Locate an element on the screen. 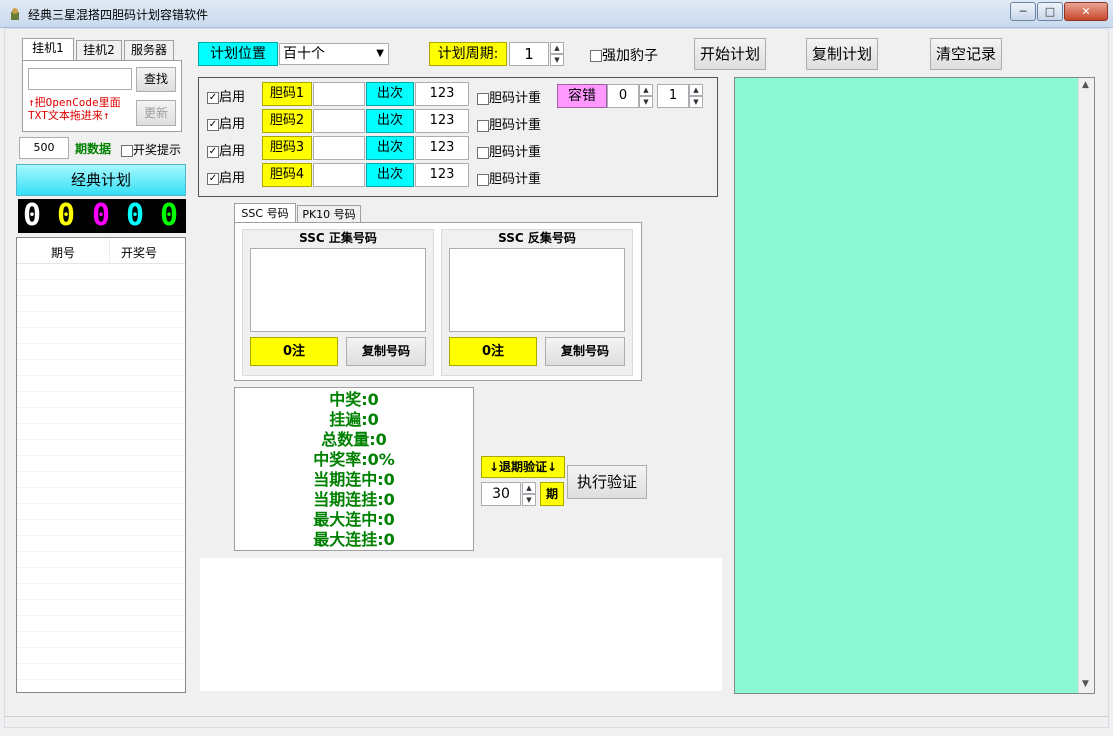 This screenshot has width=1113, height=736. force-baozi-label: 强加豹子 is located at coordinates (630, 56).